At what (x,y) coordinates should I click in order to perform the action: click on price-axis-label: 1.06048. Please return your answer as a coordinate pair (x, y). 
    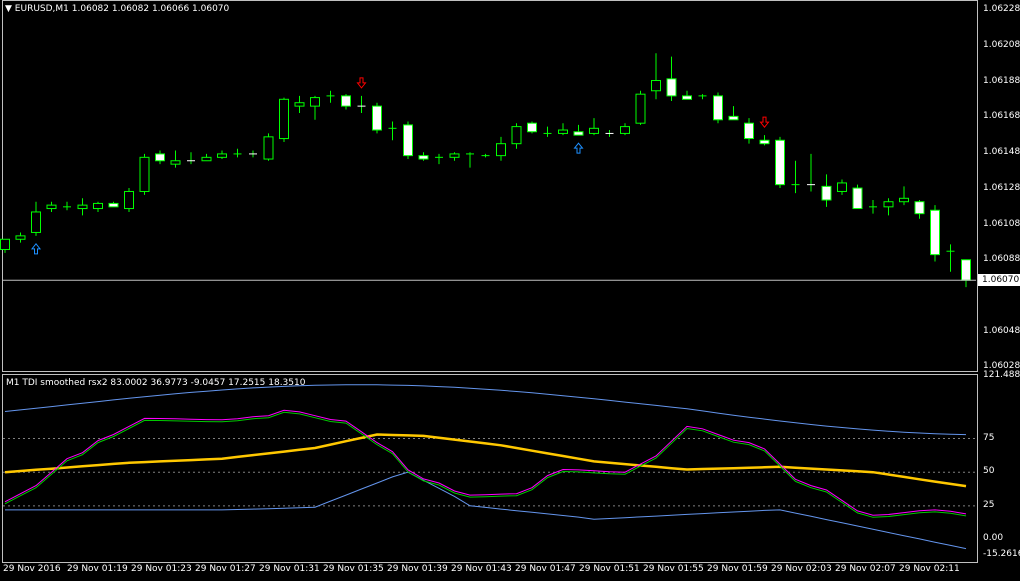
    Looking at the image, I should click on (1001, 331).